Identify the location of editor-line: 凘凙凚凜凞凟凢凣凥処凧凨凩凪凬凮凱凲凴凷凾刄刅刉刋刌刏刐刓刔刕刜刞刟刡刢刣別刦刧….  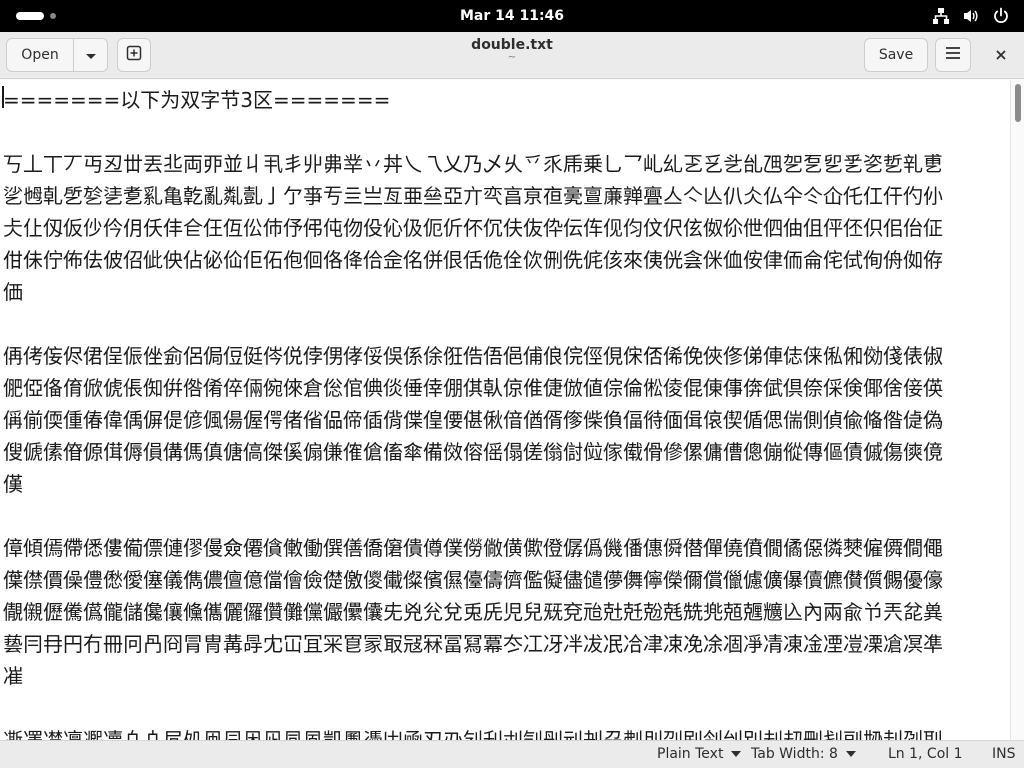
(478, 732).